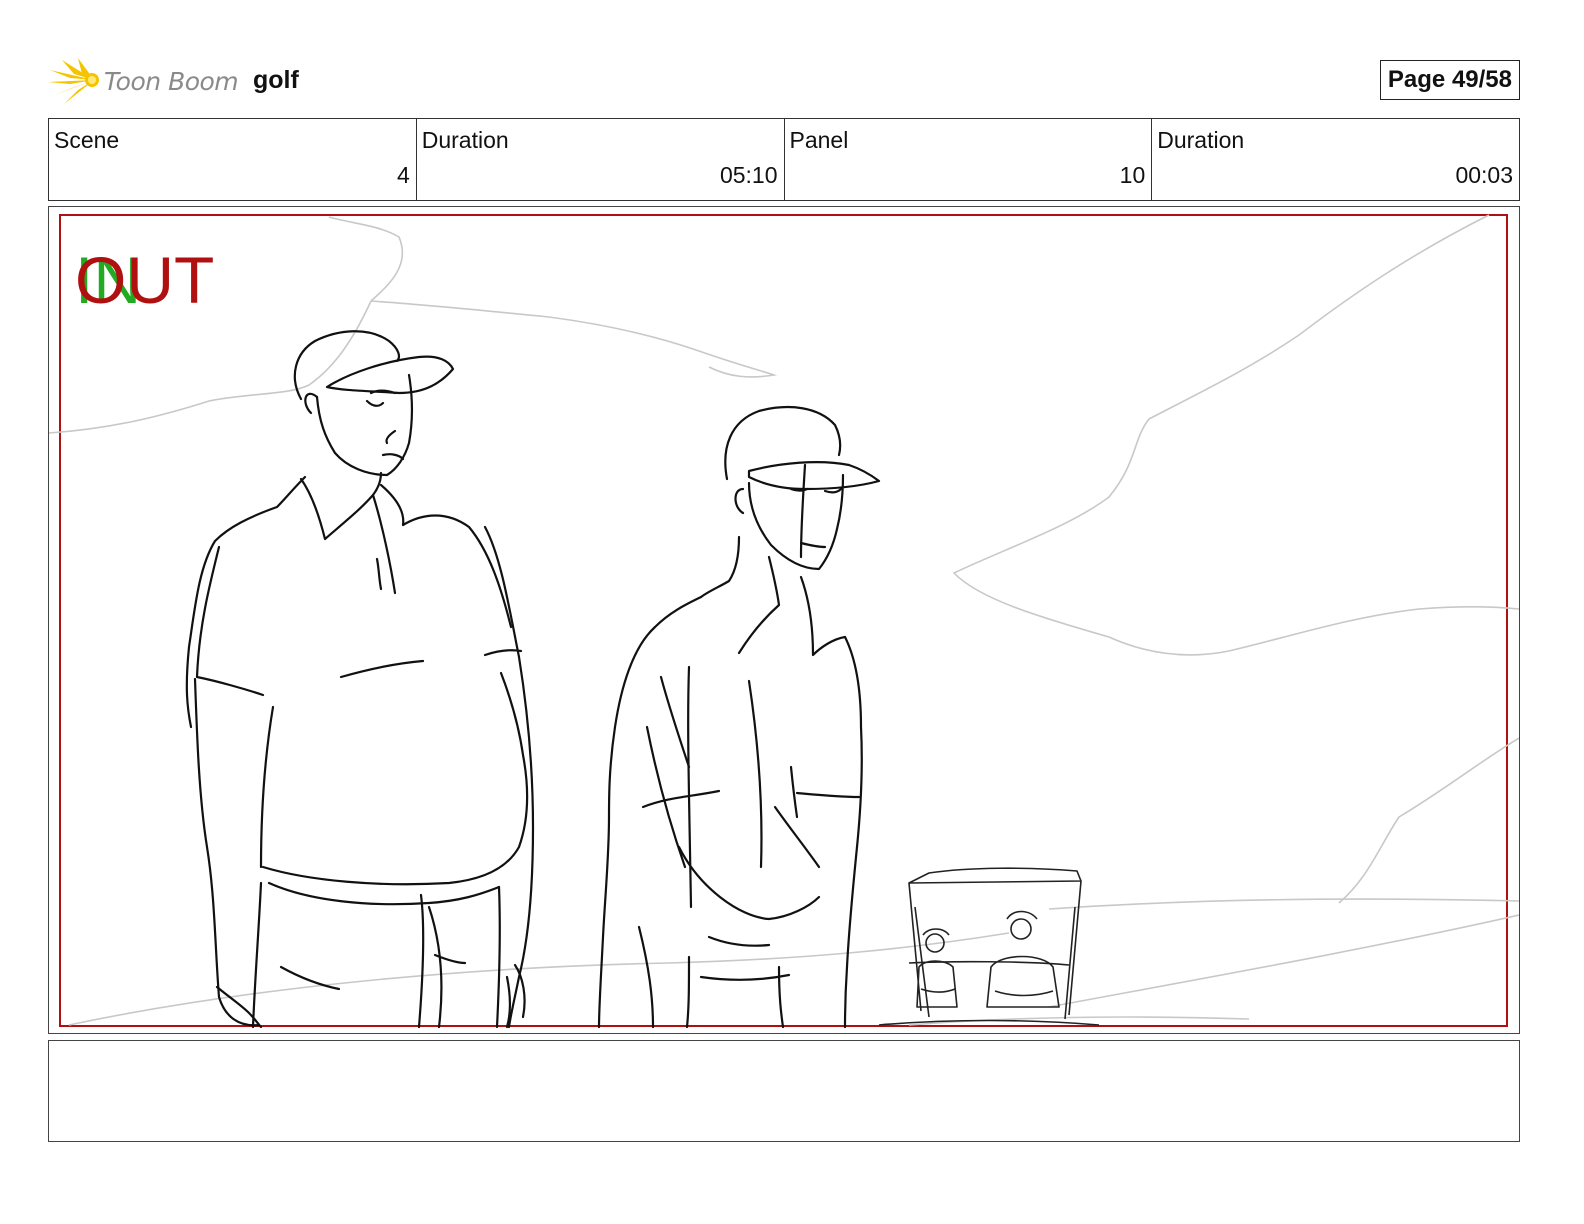  Describe the element at coordinates (1484, 175) in the screenshot. I see `panel-duration-value: 00:03` at that location.